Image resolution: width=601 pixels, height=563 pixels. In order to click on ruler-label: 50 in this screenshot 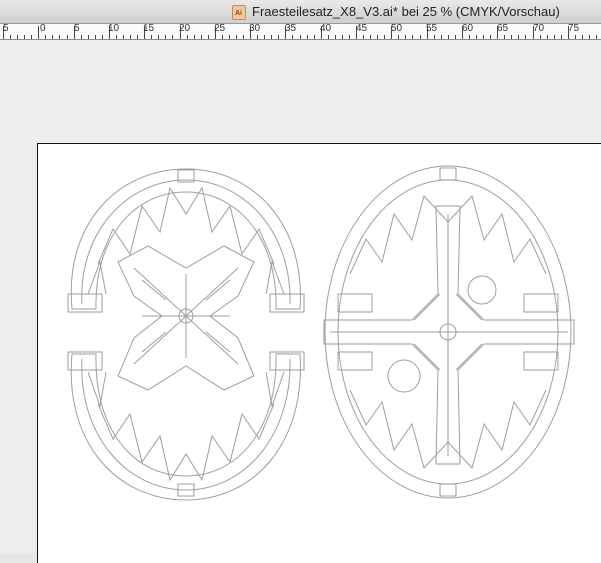, I will do `click(397, 29)`.